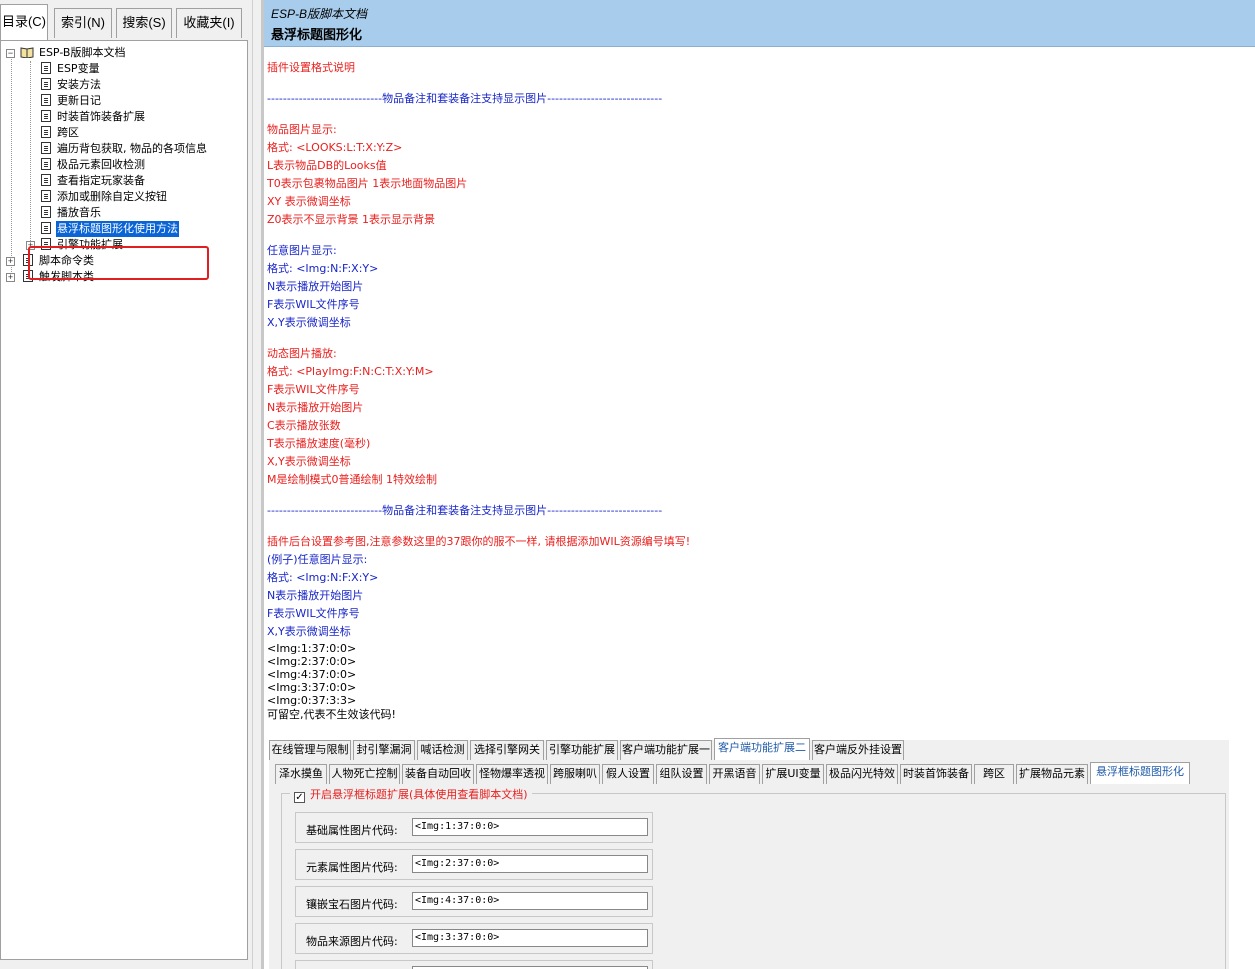  What do you see at coordinates (310, 750) in the screenshot?
I see `config-tab: 在线管理与限制` at bounding box center [310, 750].